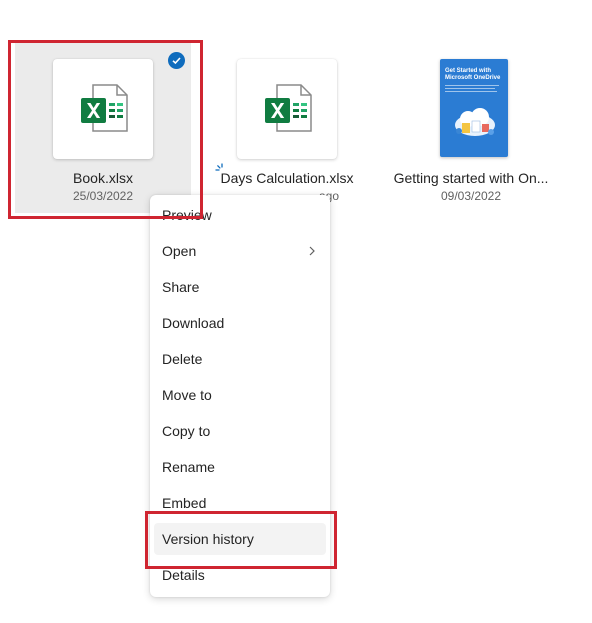 The height and width of the screenshot is (623, 592). Describe the element at coordinates (473, 74) in the screenshot. I see `thumbnail-title: Get Started with Microsoft OneDrive` at that location.